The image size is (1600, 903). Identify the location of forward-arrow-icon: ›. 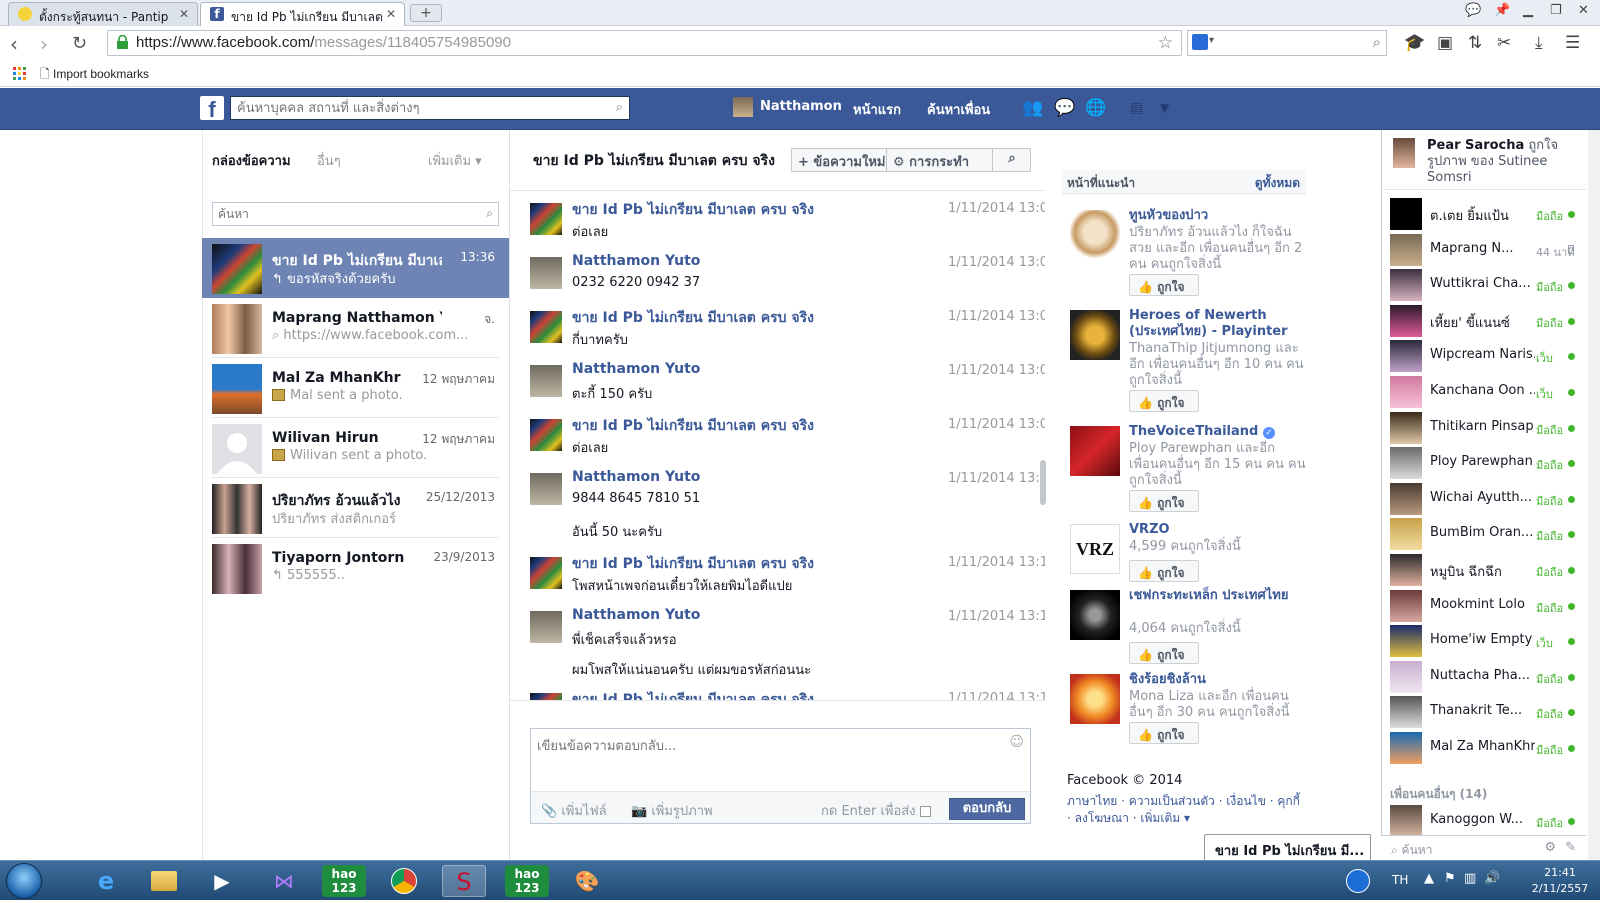
(44, 44).